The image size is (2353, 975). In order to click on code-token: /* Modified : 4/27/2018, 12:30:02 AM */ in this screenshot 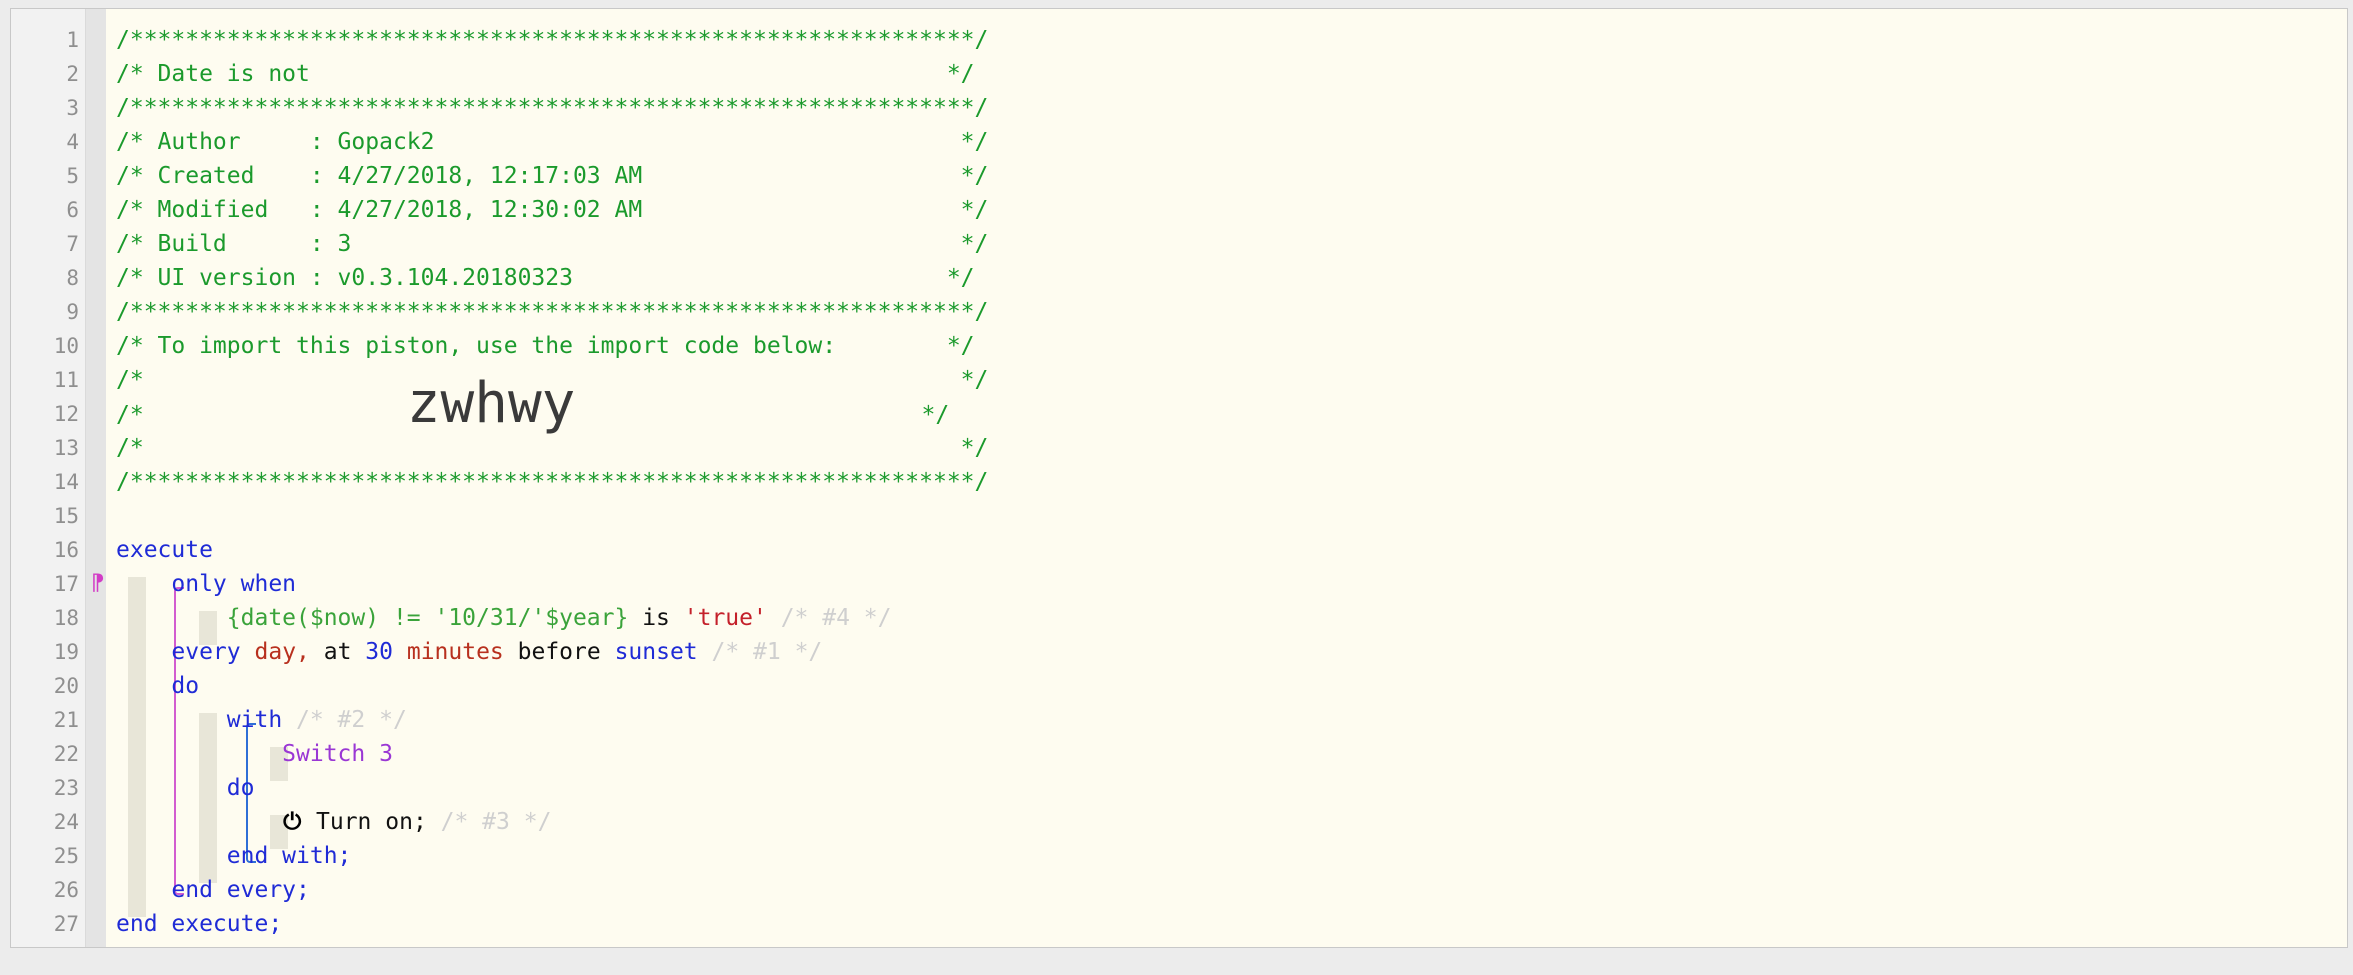, I will do `click(552, 210)`.